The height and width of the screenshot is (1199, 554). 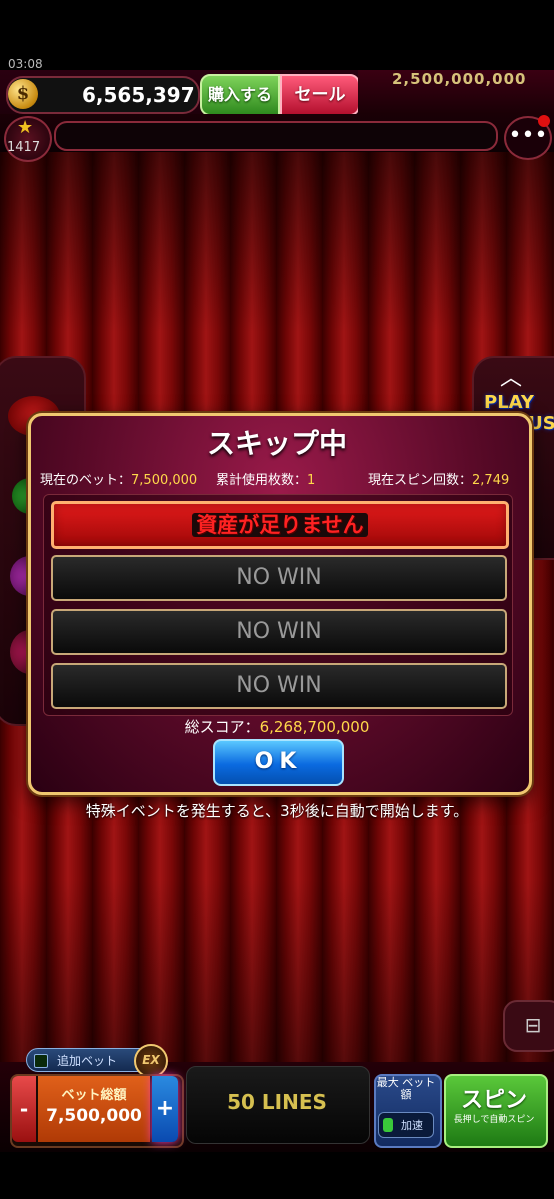 I want to click on sale-button: セール, so click(x=320, y=95).